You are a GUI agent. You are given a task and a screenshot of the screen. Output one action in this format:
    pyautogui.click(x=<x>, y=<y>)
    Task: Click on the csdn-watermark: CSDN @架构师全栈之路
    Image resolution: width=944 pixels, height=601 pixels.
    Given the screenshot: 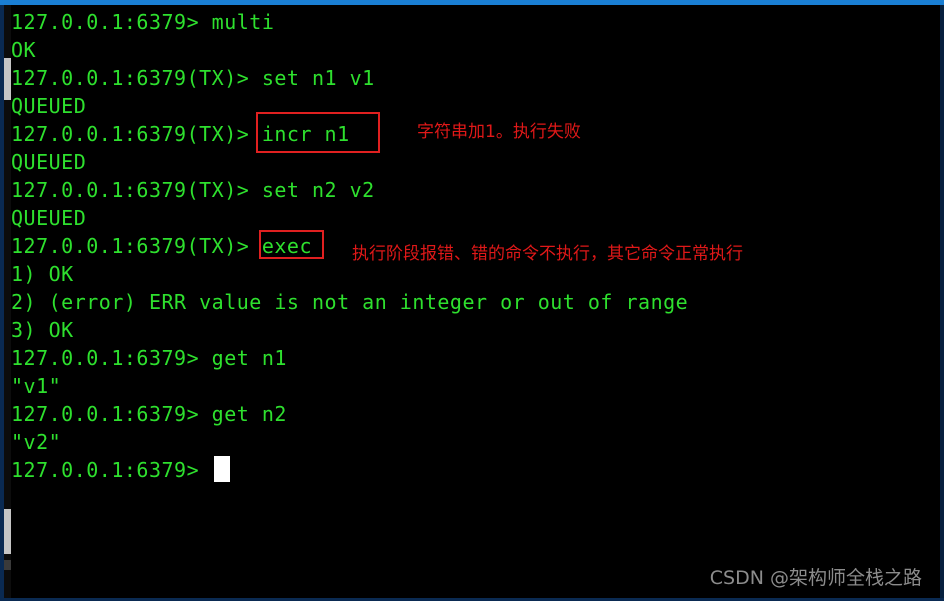 What is the action you would take?
    pyautogui.click(x=815, y=578)
    